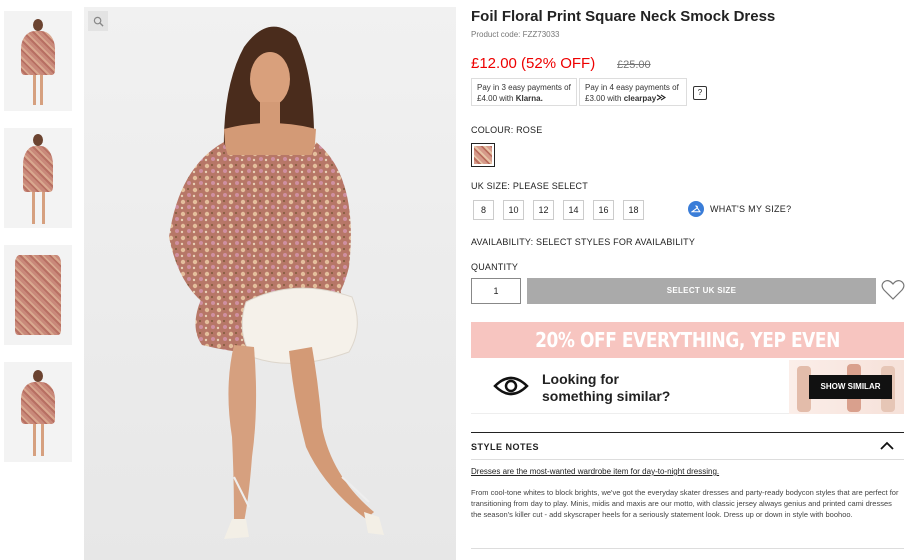  What do you see at coordinates (492, 130) in the screenshot?
I see `colour-label: COLOUR:` at bounding box center [492, 130].